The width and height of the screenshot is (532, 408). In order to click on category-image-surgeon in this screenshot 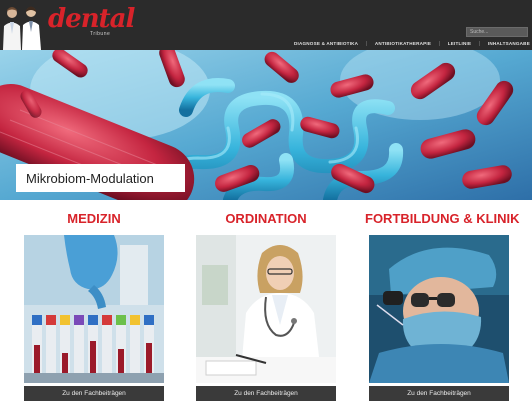, I will do `click(439, 309)`.